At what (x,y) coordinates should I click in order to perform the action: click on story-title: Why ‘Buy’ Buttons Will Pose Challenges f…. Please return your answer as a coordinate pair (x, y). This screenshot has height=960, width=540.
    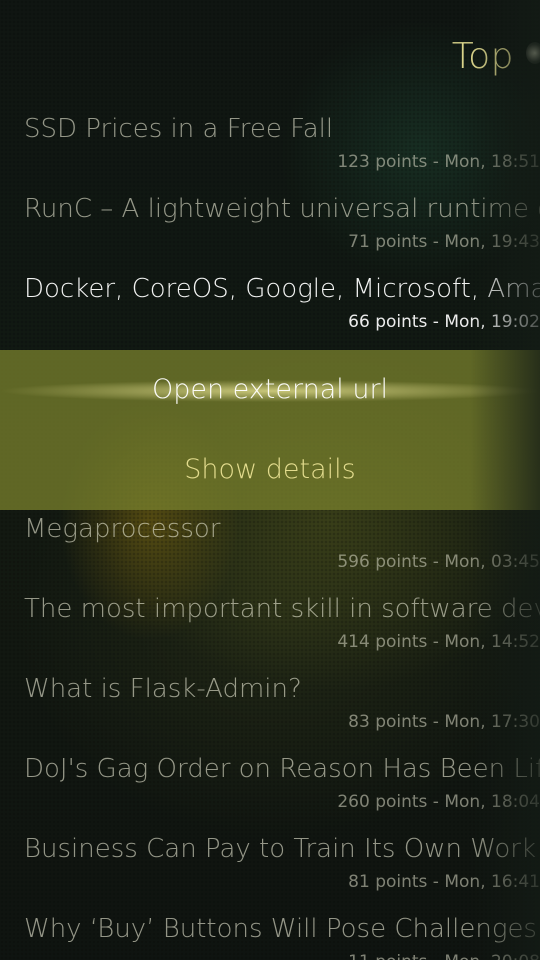
    Looking at the image, I should click on (282, 929).